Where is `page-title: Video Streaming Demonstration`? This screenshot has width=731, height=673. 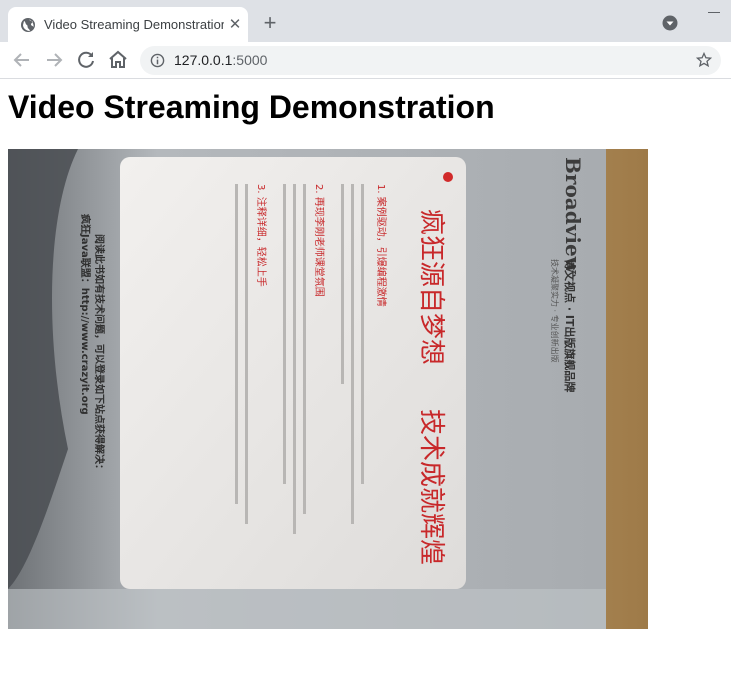
page-title: Video Streaming Demonstration is located at coordinates (251, 107).